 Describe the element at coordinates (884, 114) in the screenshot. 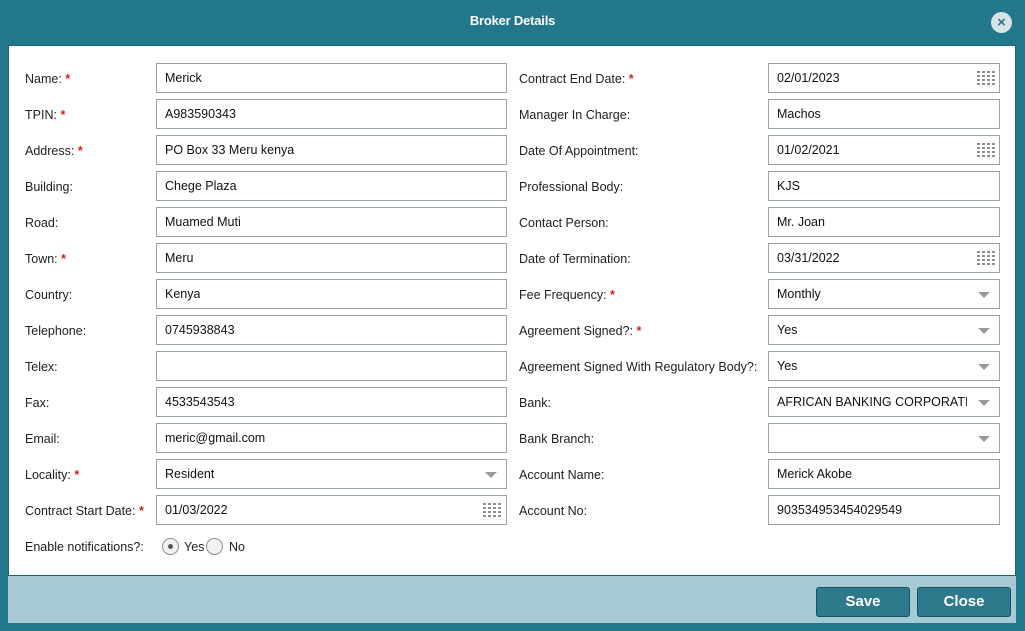

I see `manager-field: Machos` at that location.